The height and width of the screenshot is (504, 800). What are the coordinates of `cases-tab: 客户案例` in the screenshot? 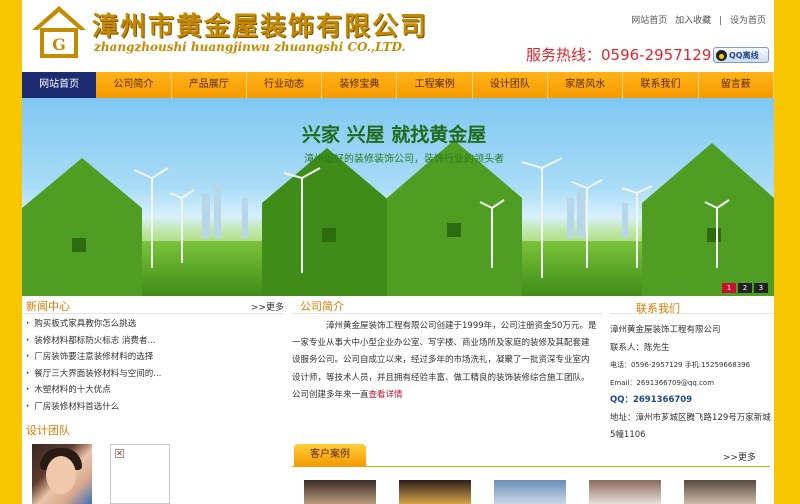 It's located at (330, 455).